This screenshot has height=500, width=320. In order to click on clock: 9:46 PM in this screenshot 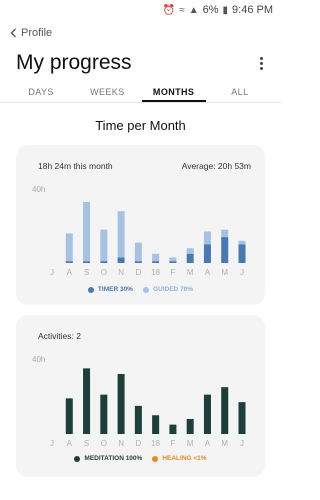, I will do `click(252, 10)`.